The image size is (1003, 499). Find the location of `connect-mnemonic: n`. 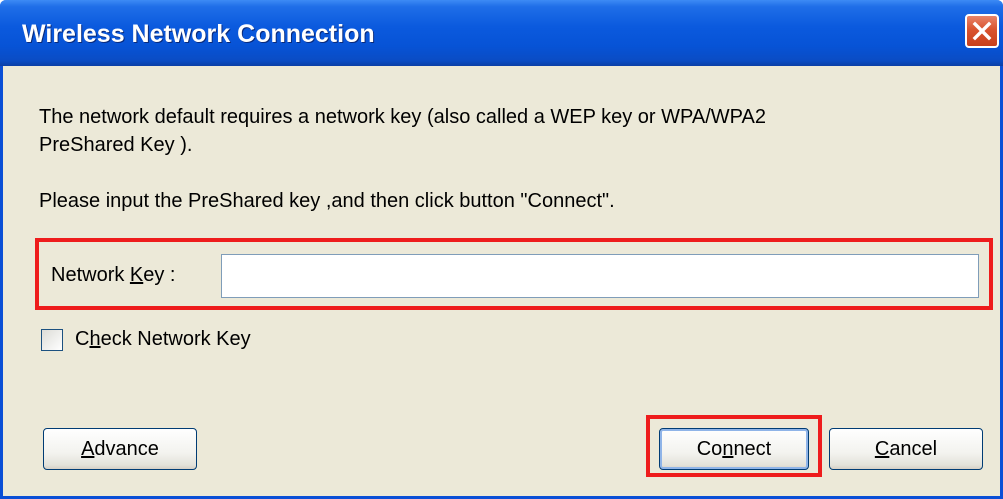

connect-mnemonic: n is located at coordinates (728, 448).